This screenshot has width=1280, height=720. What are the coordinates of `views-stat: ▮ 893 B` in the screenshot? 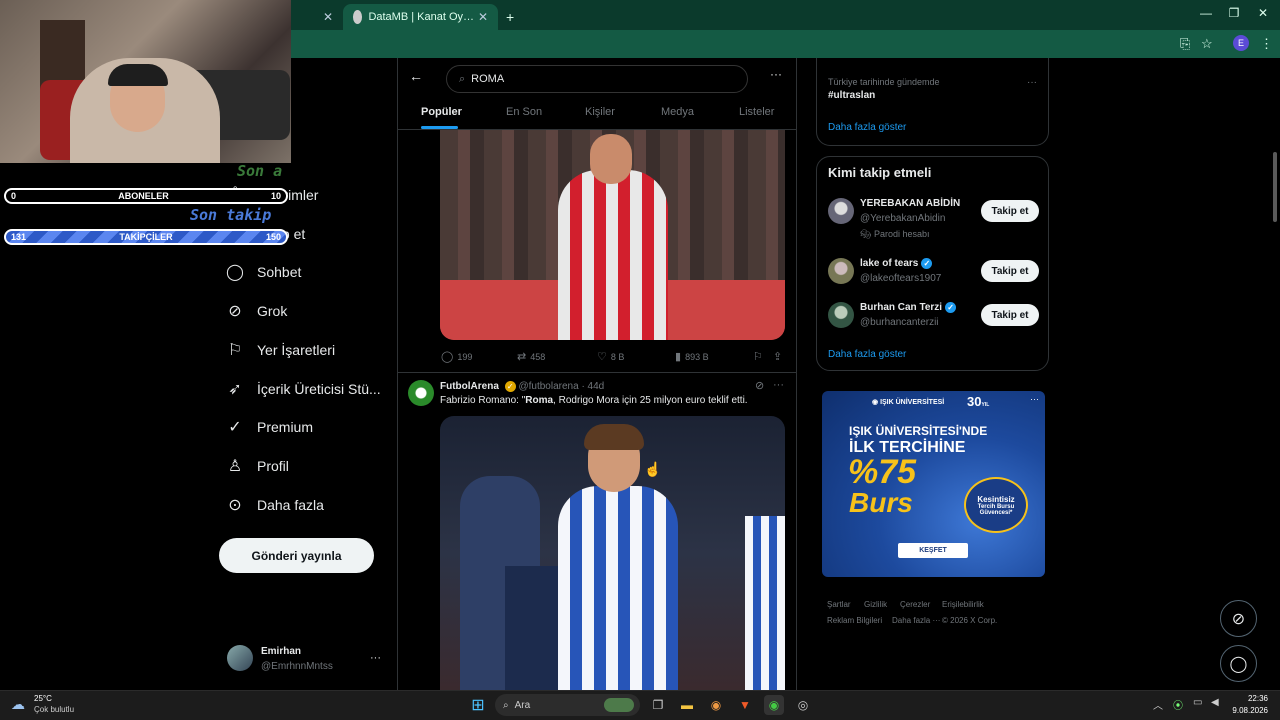 It's located at (692, 356).